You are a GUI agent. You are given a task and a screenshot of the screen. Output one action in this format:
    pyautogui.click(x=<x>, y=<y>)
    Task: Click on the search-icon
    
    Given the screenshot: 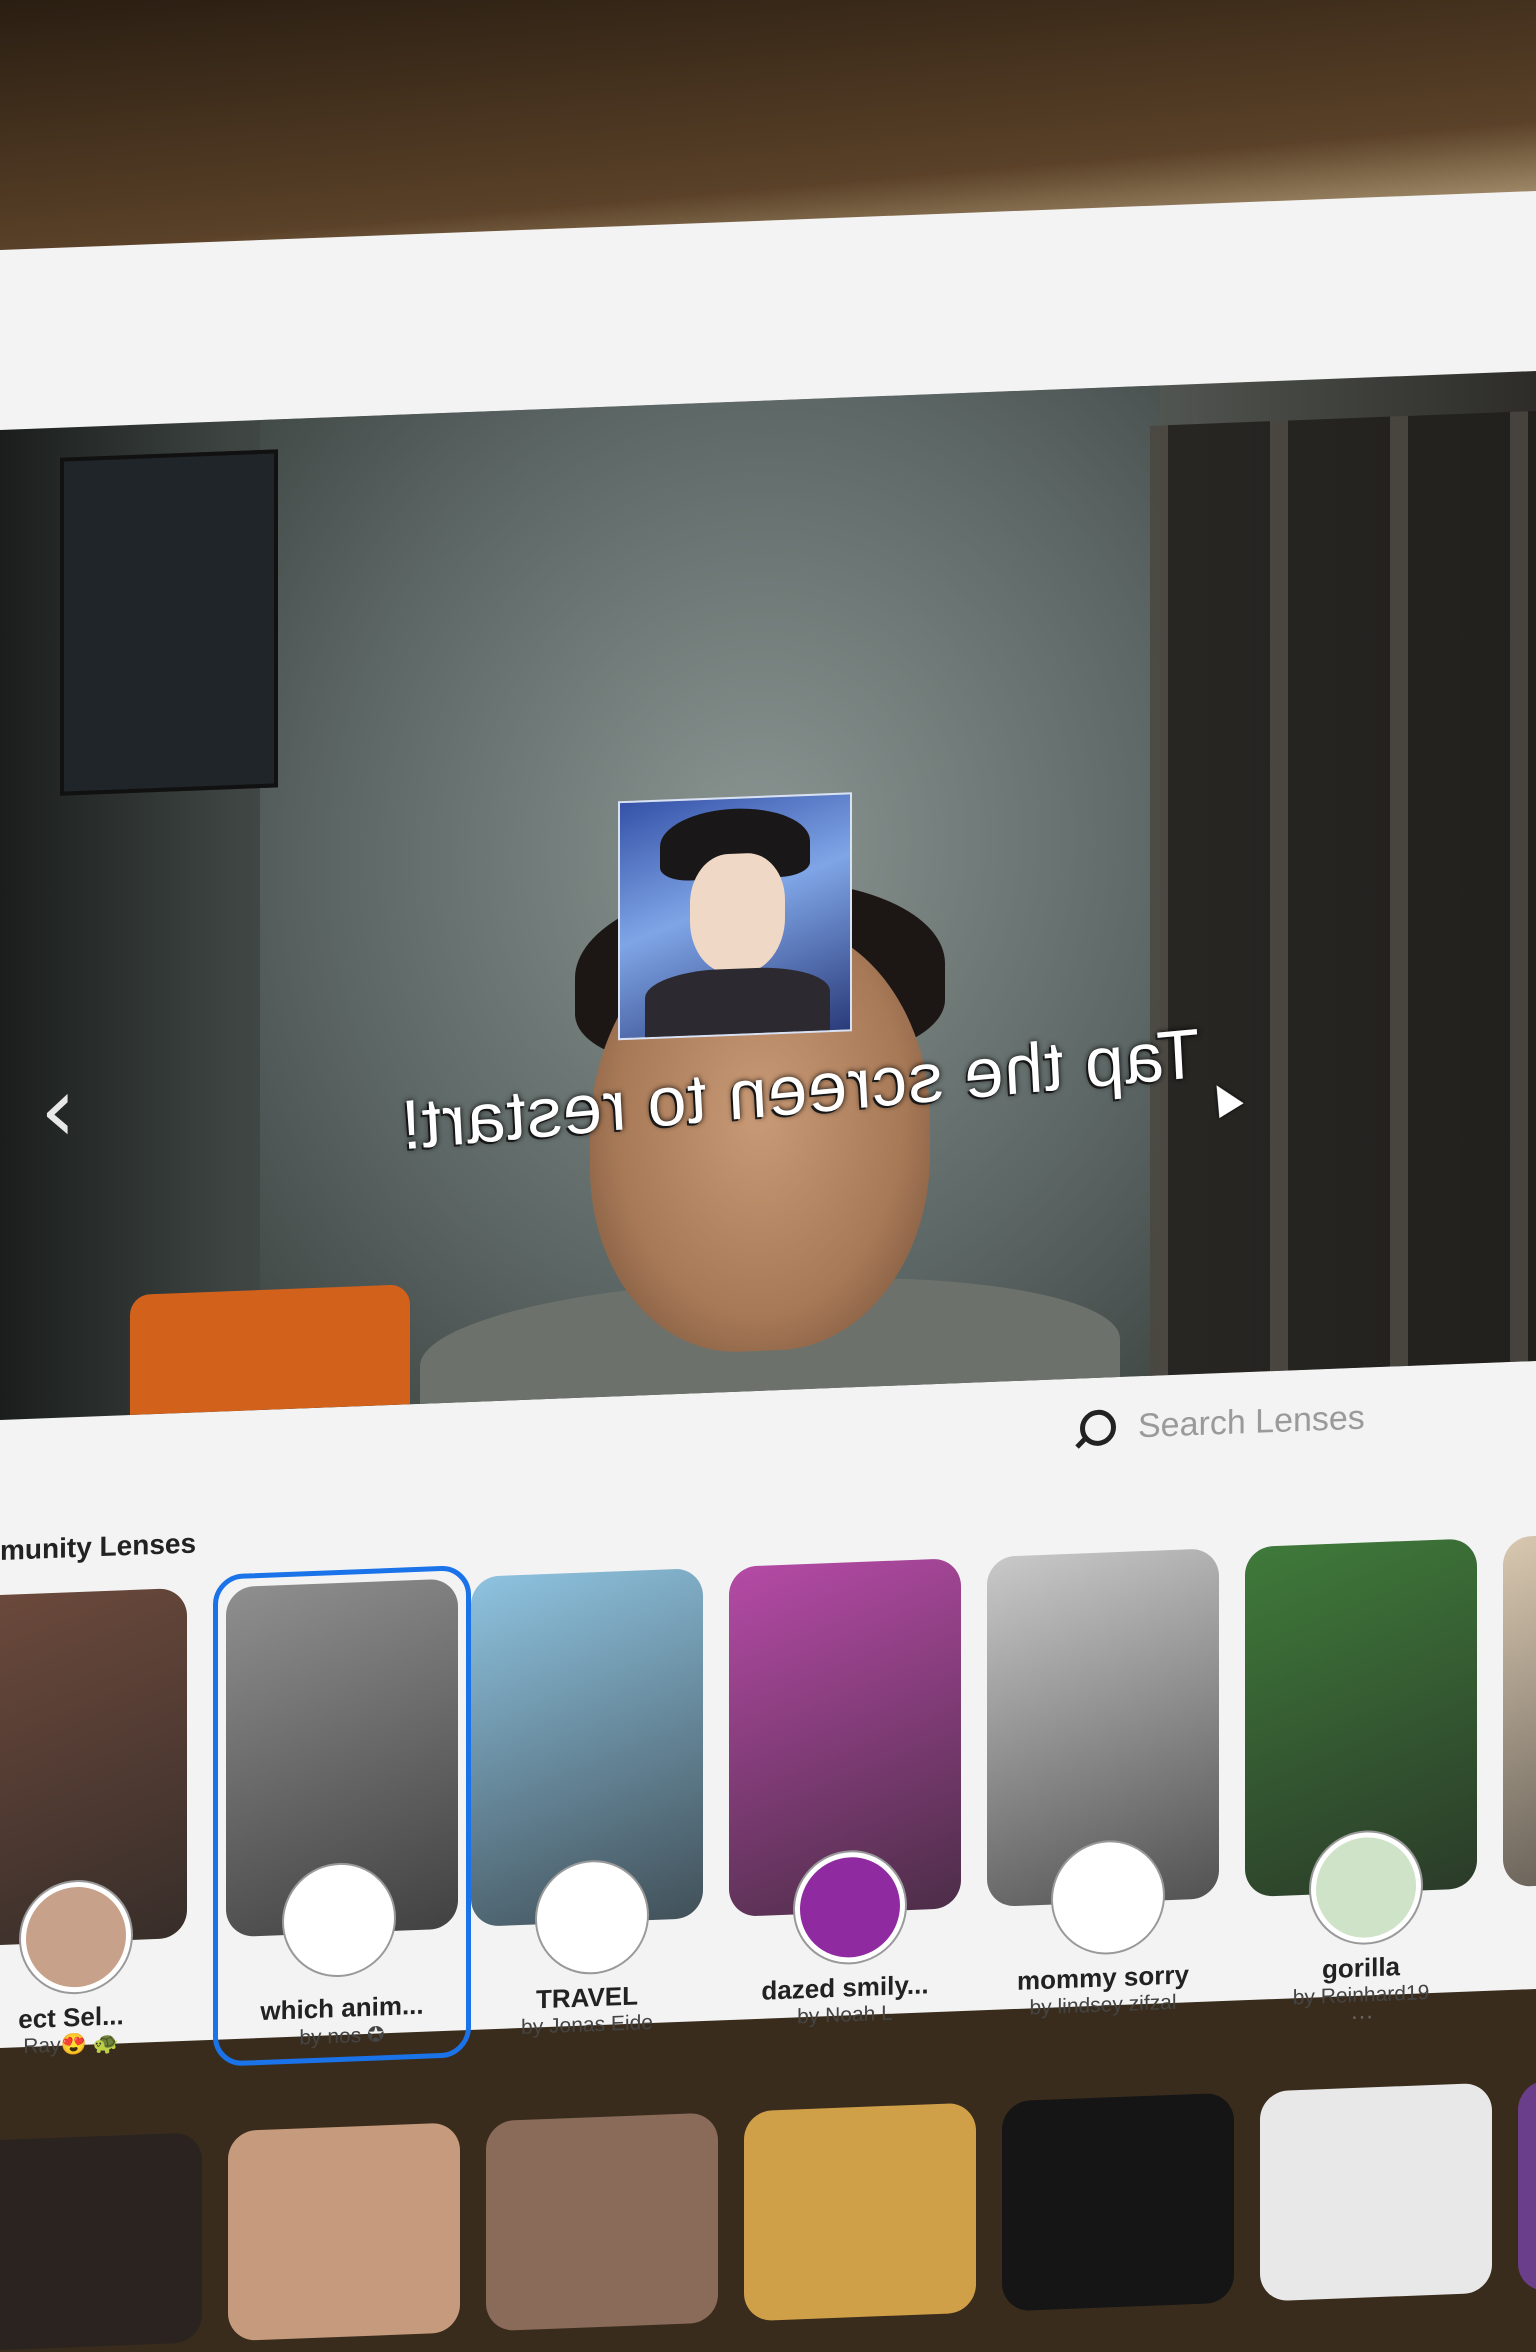 What is the action you would take?
    pyautogui.click(x=1098, y=1428)
    